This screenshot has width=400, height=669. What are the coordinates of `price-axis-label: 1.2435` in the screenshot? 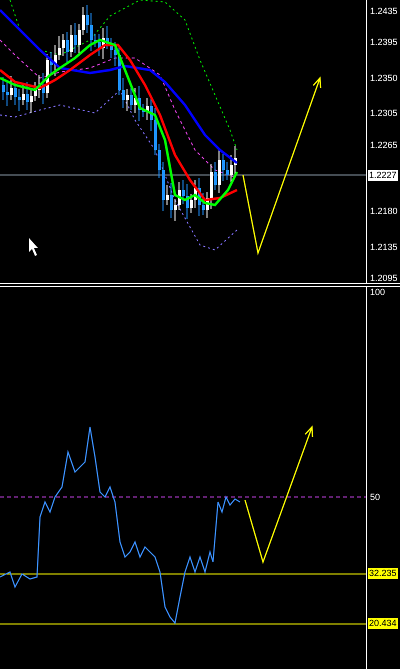 It's located at (384, 11).